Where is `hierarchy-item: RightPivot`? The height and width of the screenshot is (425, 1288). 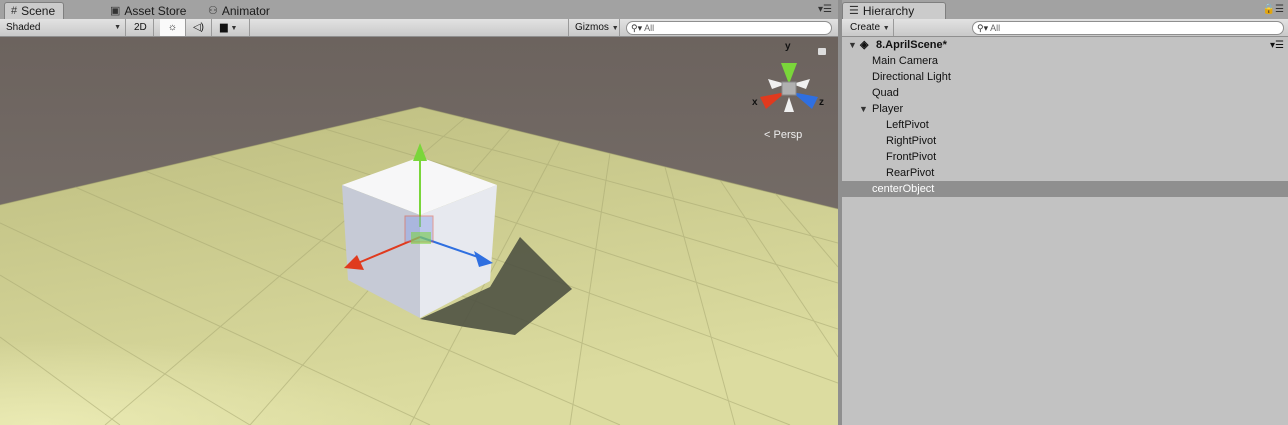 hierarchy-item: RightPivot is located at coordinates (1065, 141).